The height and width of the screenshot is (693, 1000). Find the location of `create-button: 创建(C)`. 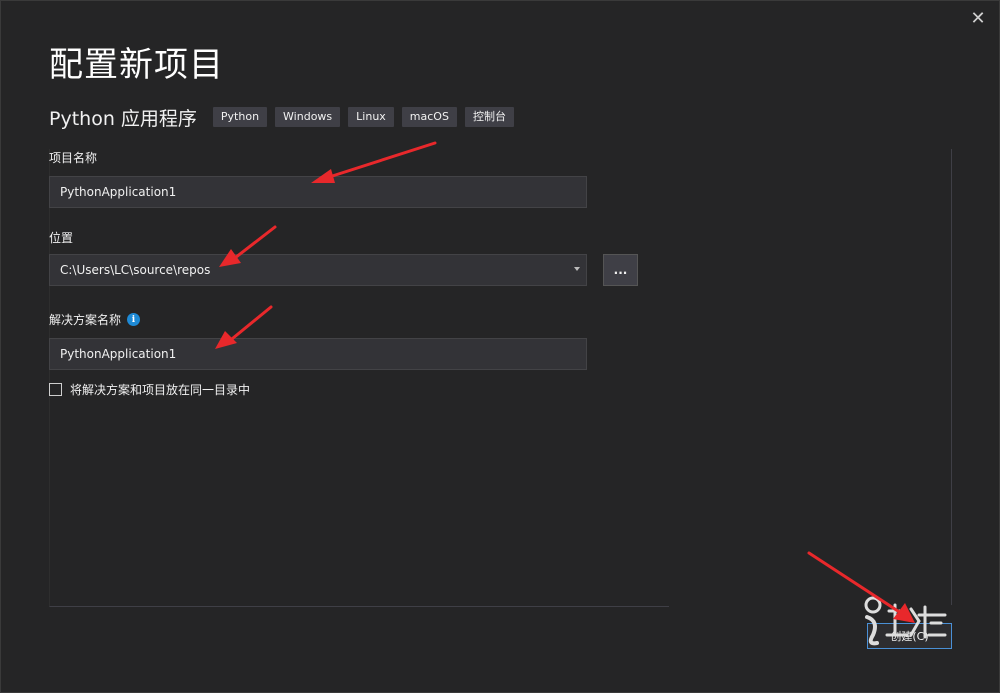

create-button: 创建(C) is located at coordinates (909, 636).